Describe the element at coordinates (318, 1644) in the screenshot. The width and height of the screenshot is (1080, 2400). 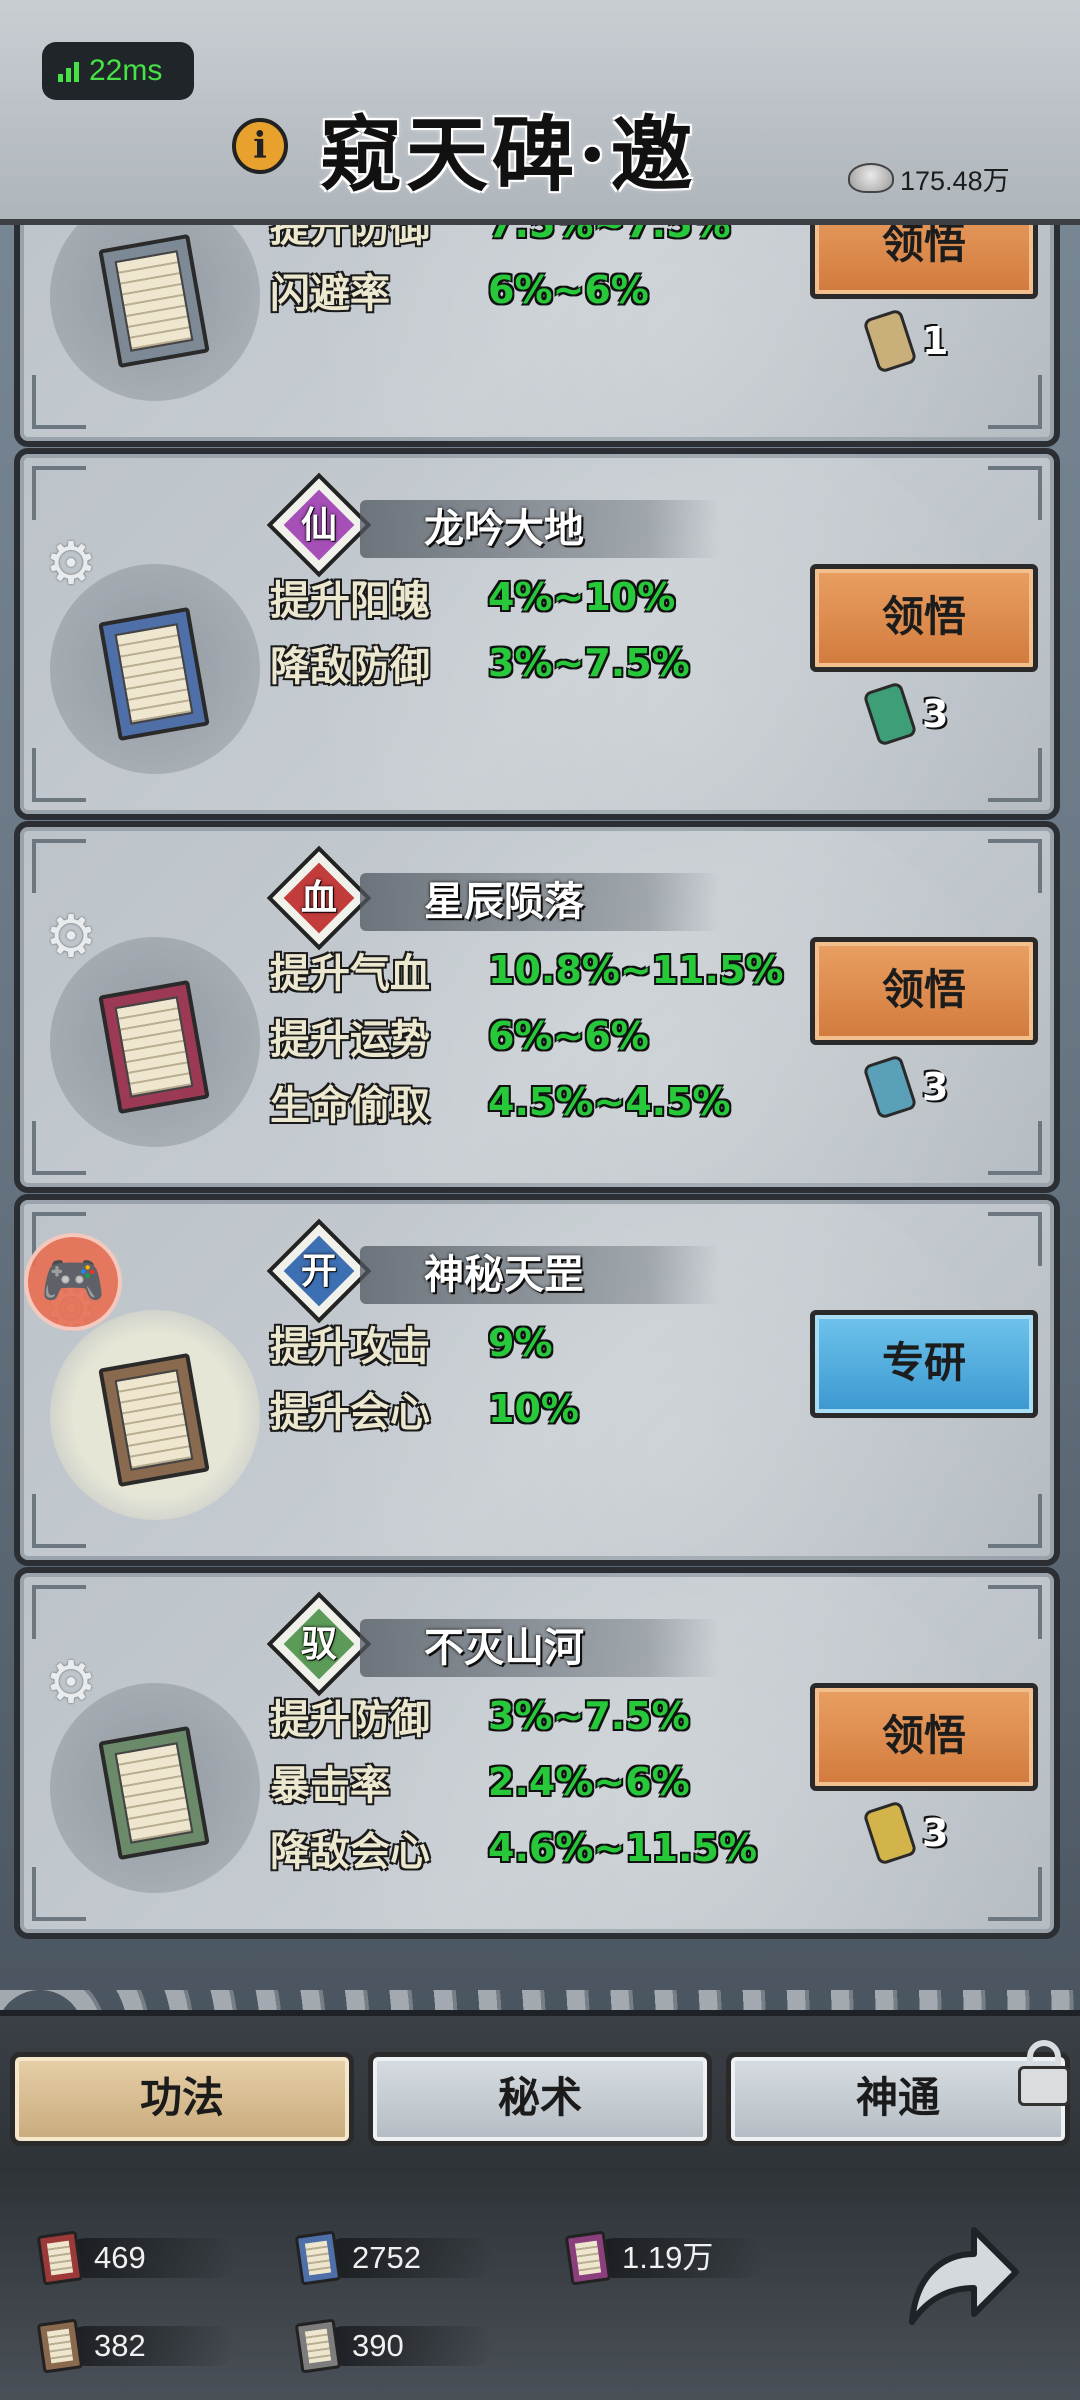
I see `rank-badge-label: 驭` at that location.